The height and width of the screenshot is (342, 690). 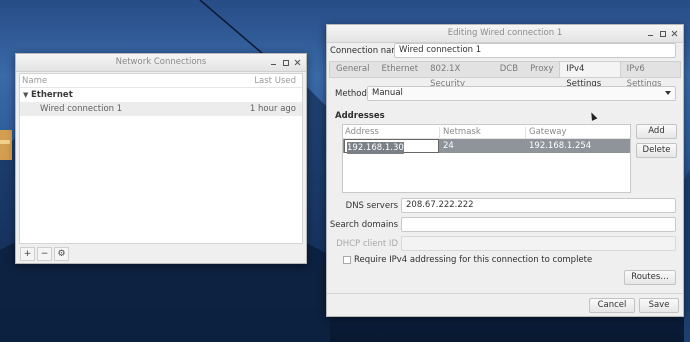 What do you see at coordinates (462, 132) in the screenshot?
I see `netmask-column-header: Netmask` at bounding box center [462, 132].